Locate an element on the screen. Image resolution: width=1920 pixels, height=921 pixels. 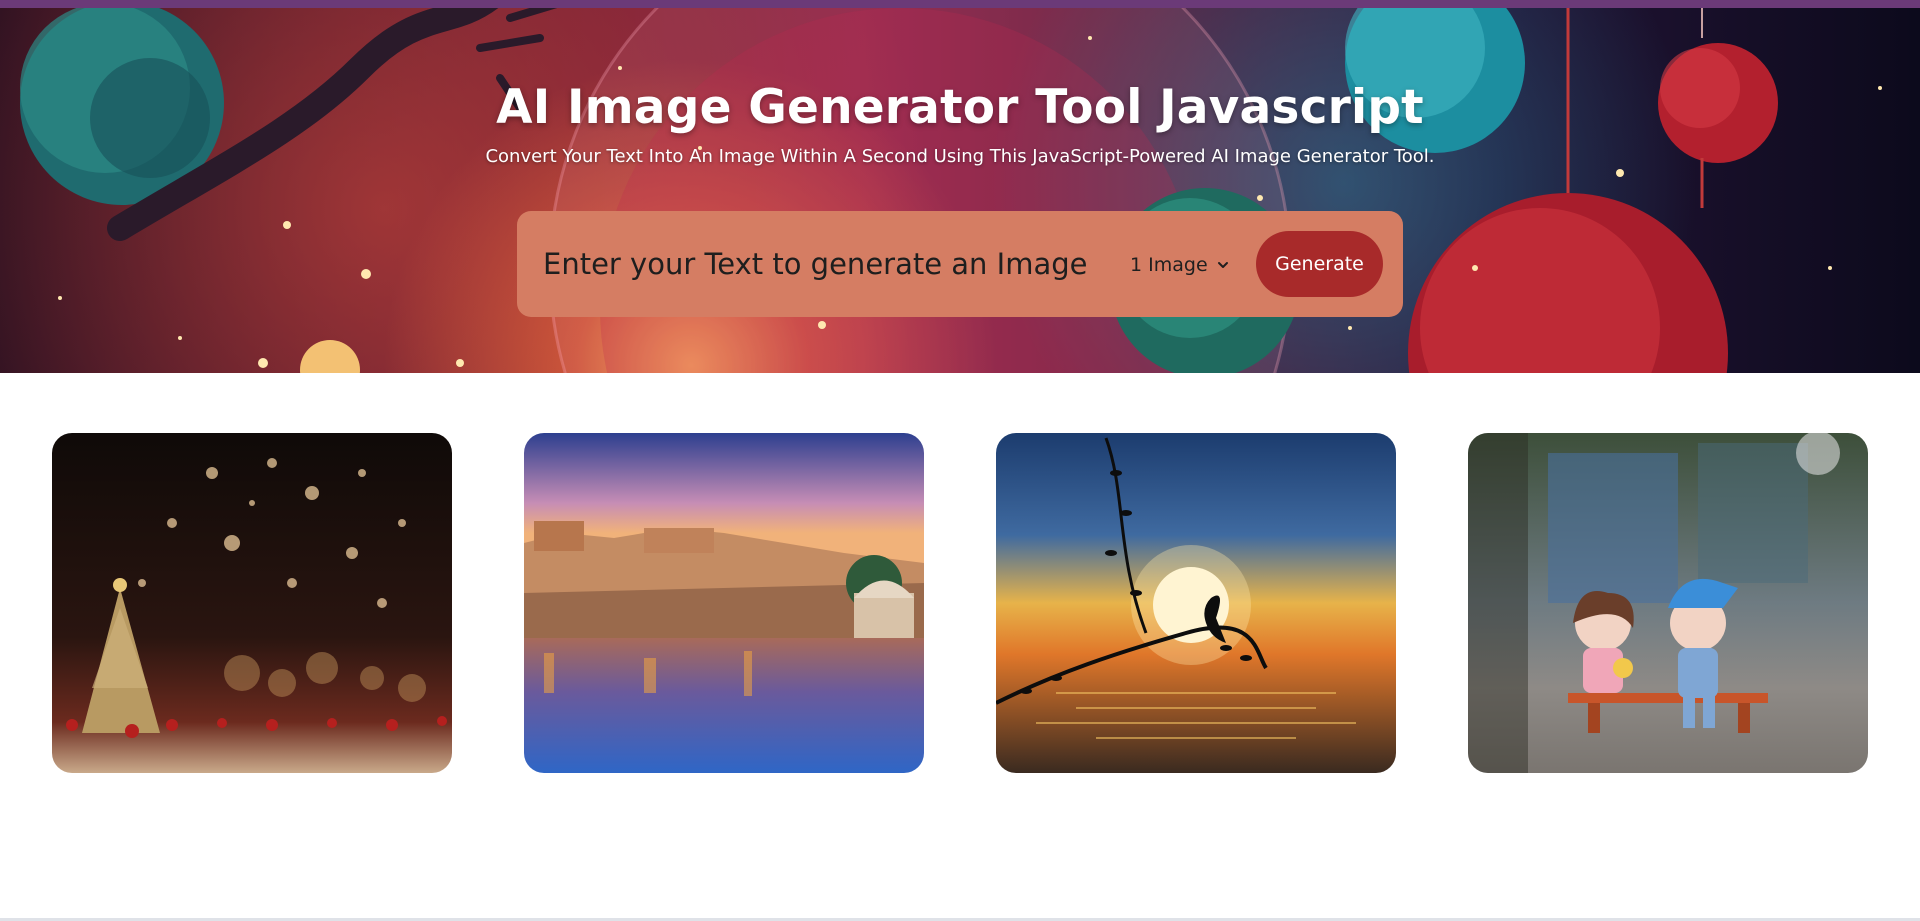
image-quantity-value: 1 Image is located at coordinates (1169, 265).